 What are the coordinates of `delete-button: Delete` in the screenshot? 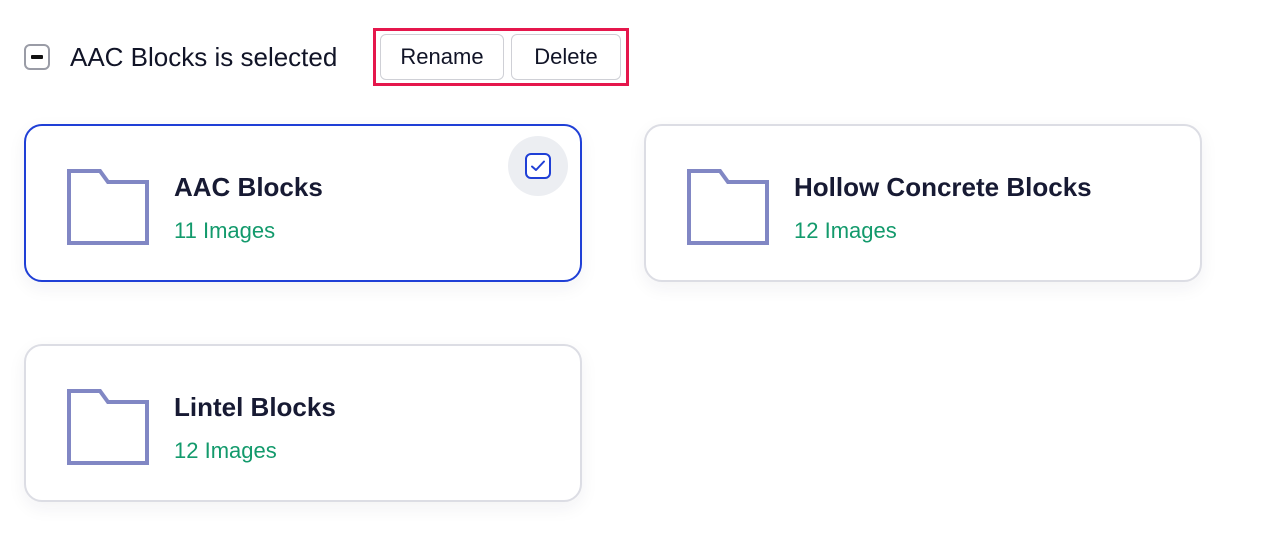 It's located at (566, 57).